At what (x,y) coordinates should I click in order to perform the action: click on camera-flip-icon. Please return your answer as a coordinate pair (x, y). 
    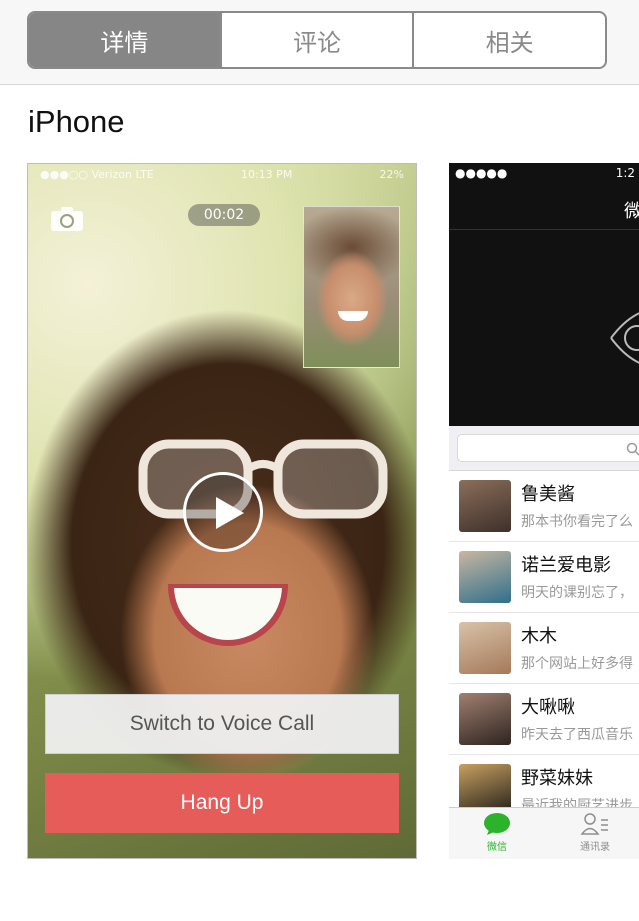
    Looking at the image, I should click on (67, 221).